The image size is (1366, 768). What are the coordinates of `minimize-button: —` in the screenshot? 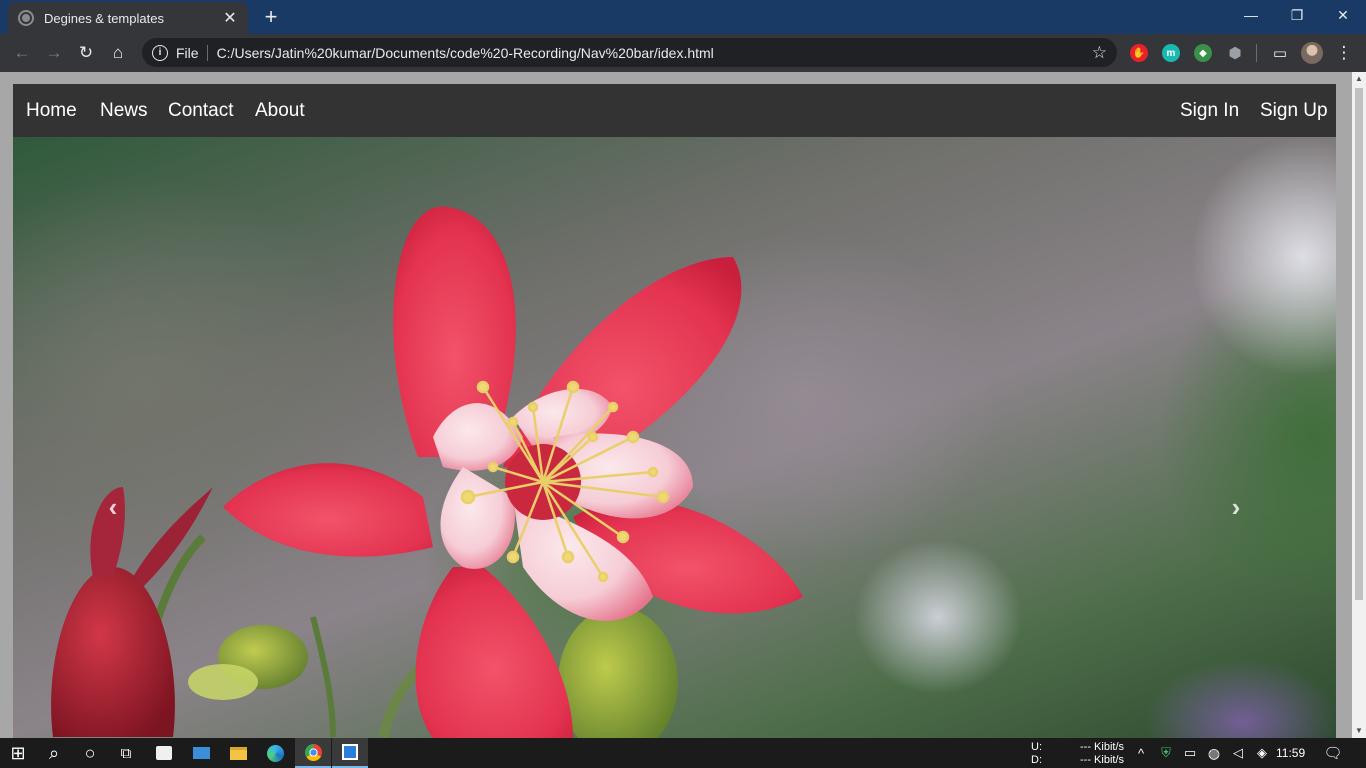 It's located at (1251, 15).